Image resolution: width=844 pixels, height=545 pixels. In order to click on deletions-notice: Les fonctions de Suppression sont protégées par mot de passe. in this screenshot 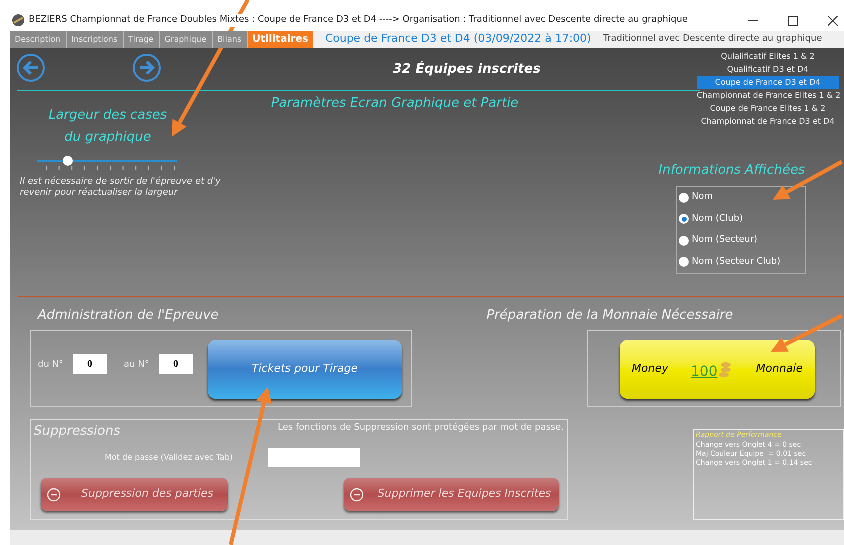, I will do `click(421, 428)`.